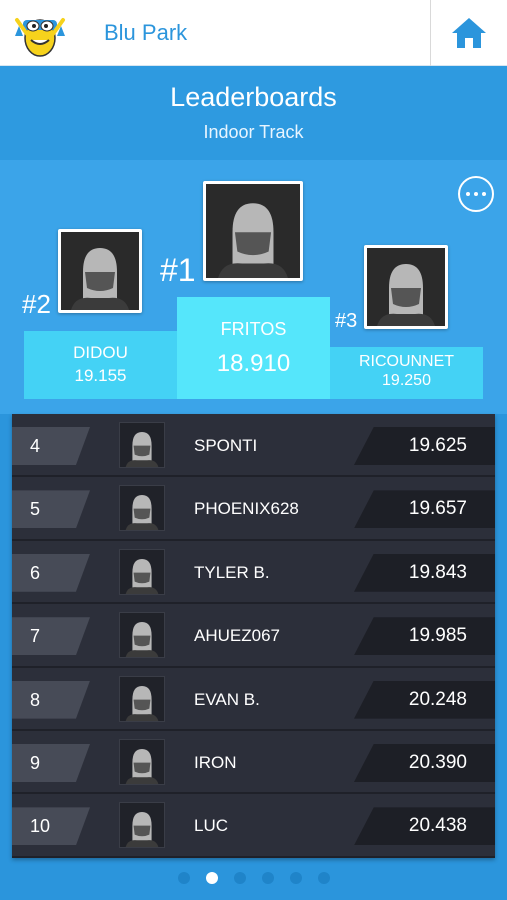 The height and width of the screenshot is (900, 507). Describe the element at coordinates (406, 361) in the screenshot. I see `podium-name-3: RICOUNNET` at that location.